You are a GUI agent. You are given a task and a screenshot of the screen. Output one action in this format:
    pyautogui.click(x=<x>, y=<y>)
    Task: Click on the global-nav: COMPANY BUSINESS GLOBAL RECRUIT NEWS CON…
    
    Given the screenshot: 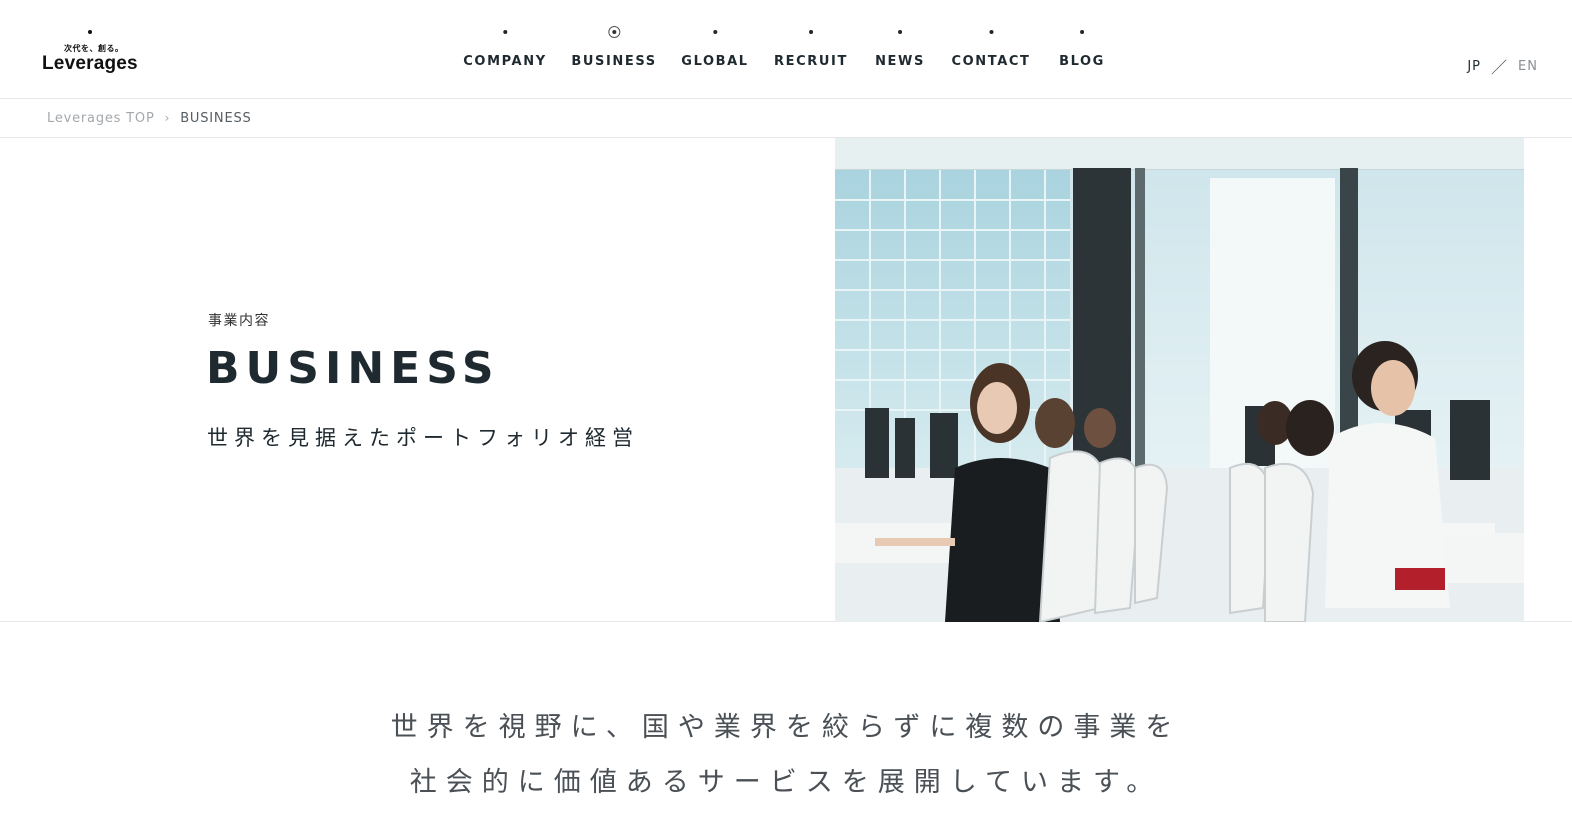 What is the action you would take?
    pyautogui.click(x=786, y=49)
    